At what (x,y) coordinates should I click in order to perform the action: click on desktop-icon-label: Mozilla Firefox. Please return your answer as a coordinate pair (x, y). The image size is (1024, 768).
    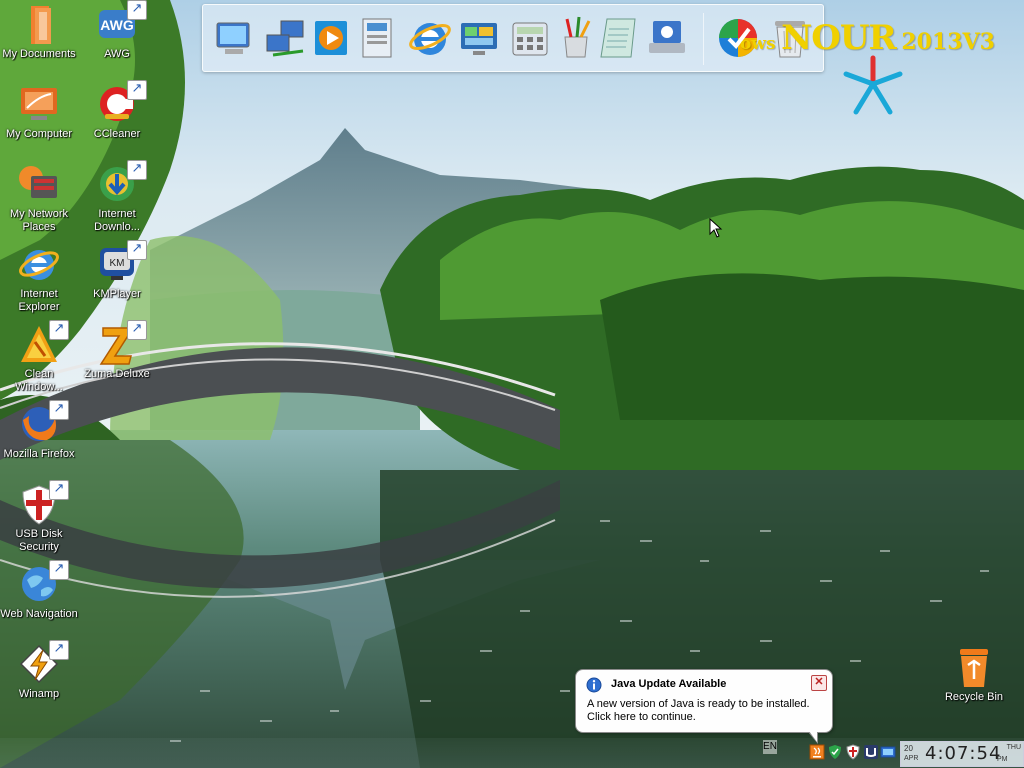
    Looking at the image, I should click on (39, 454).